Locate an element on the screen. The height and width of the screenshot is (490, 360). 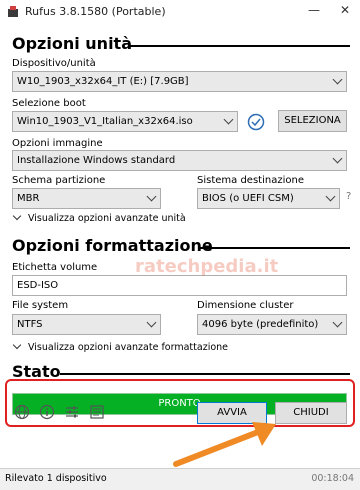
watermark: ratechpedia.it is located at coordinates (207, 266).